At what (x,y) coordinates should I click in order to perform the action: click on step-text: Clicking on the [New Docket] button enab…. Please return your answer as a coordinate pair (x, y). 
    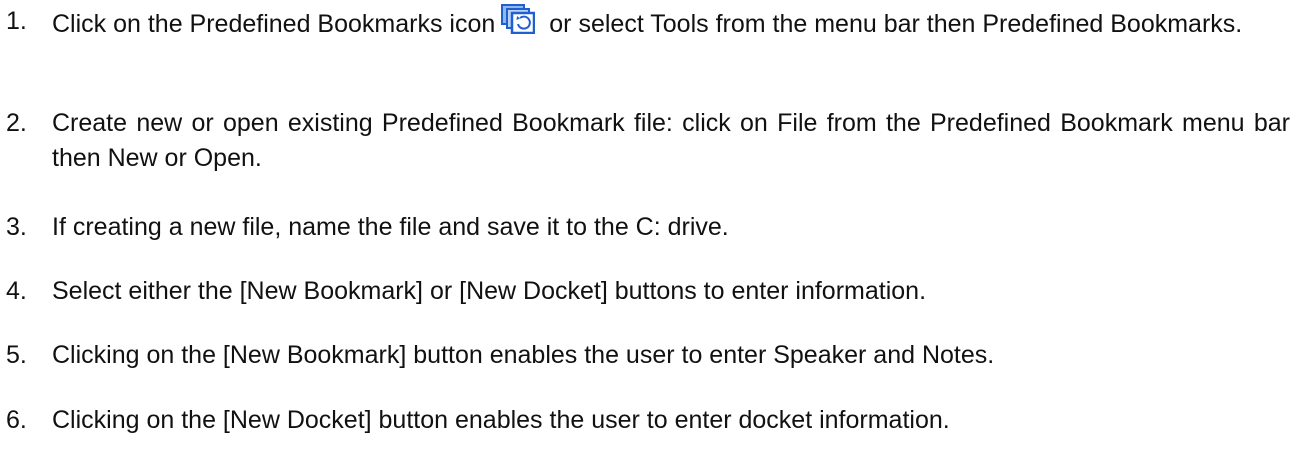
    Looking at the image, I should click on (501, 420).